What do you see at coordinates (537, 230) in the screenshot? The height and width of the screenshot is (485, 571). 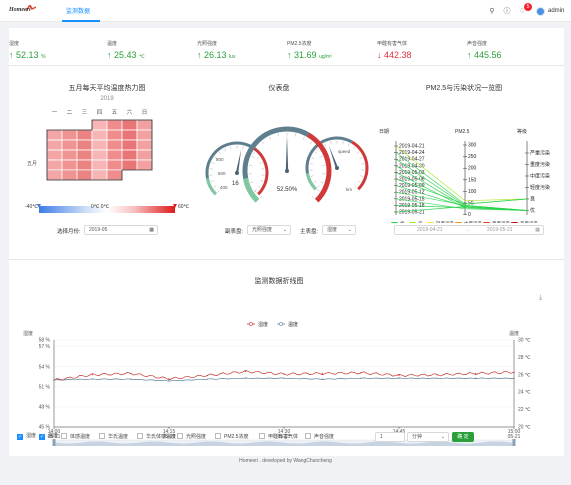 I see `calendar-icon: ▦` at bounding box center [537, 230].